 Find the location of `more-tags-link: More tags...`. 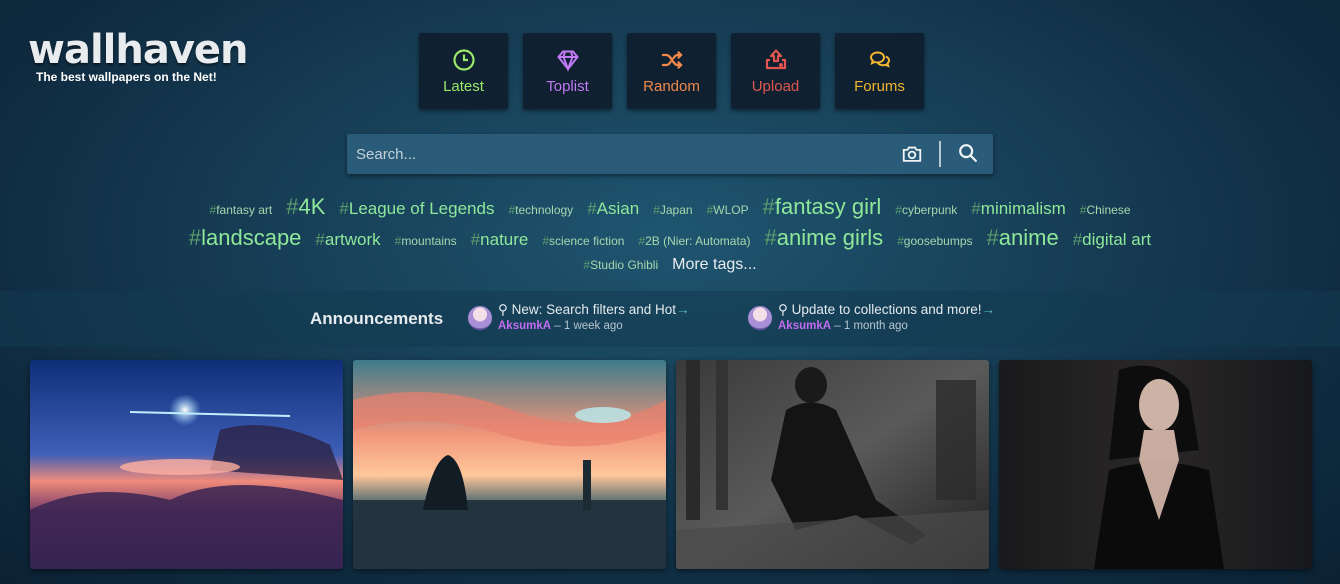

more-tags-link: More tags... is located at coordinates (714, 265).